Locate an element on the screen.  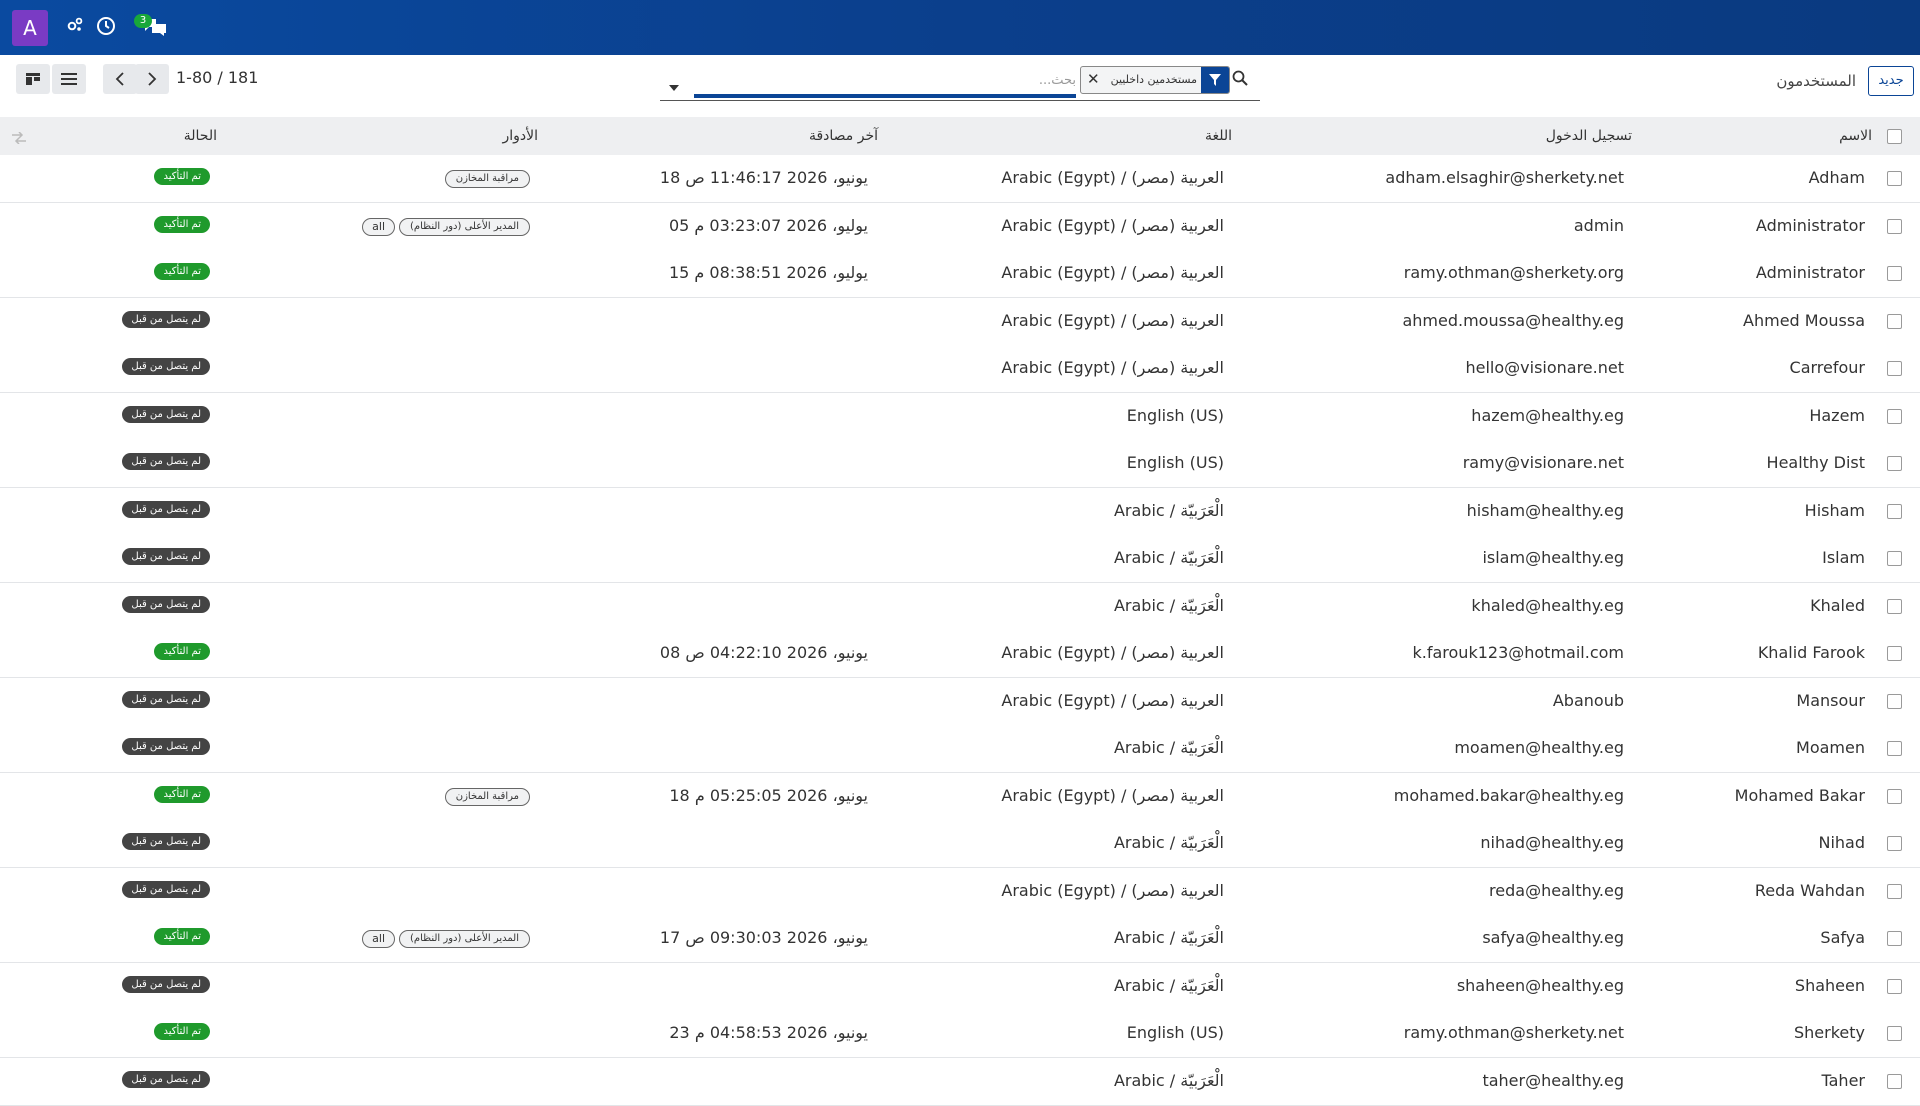
search-facet: ✕ مستخدمين داخليين is located at coordinates (1155, 80).